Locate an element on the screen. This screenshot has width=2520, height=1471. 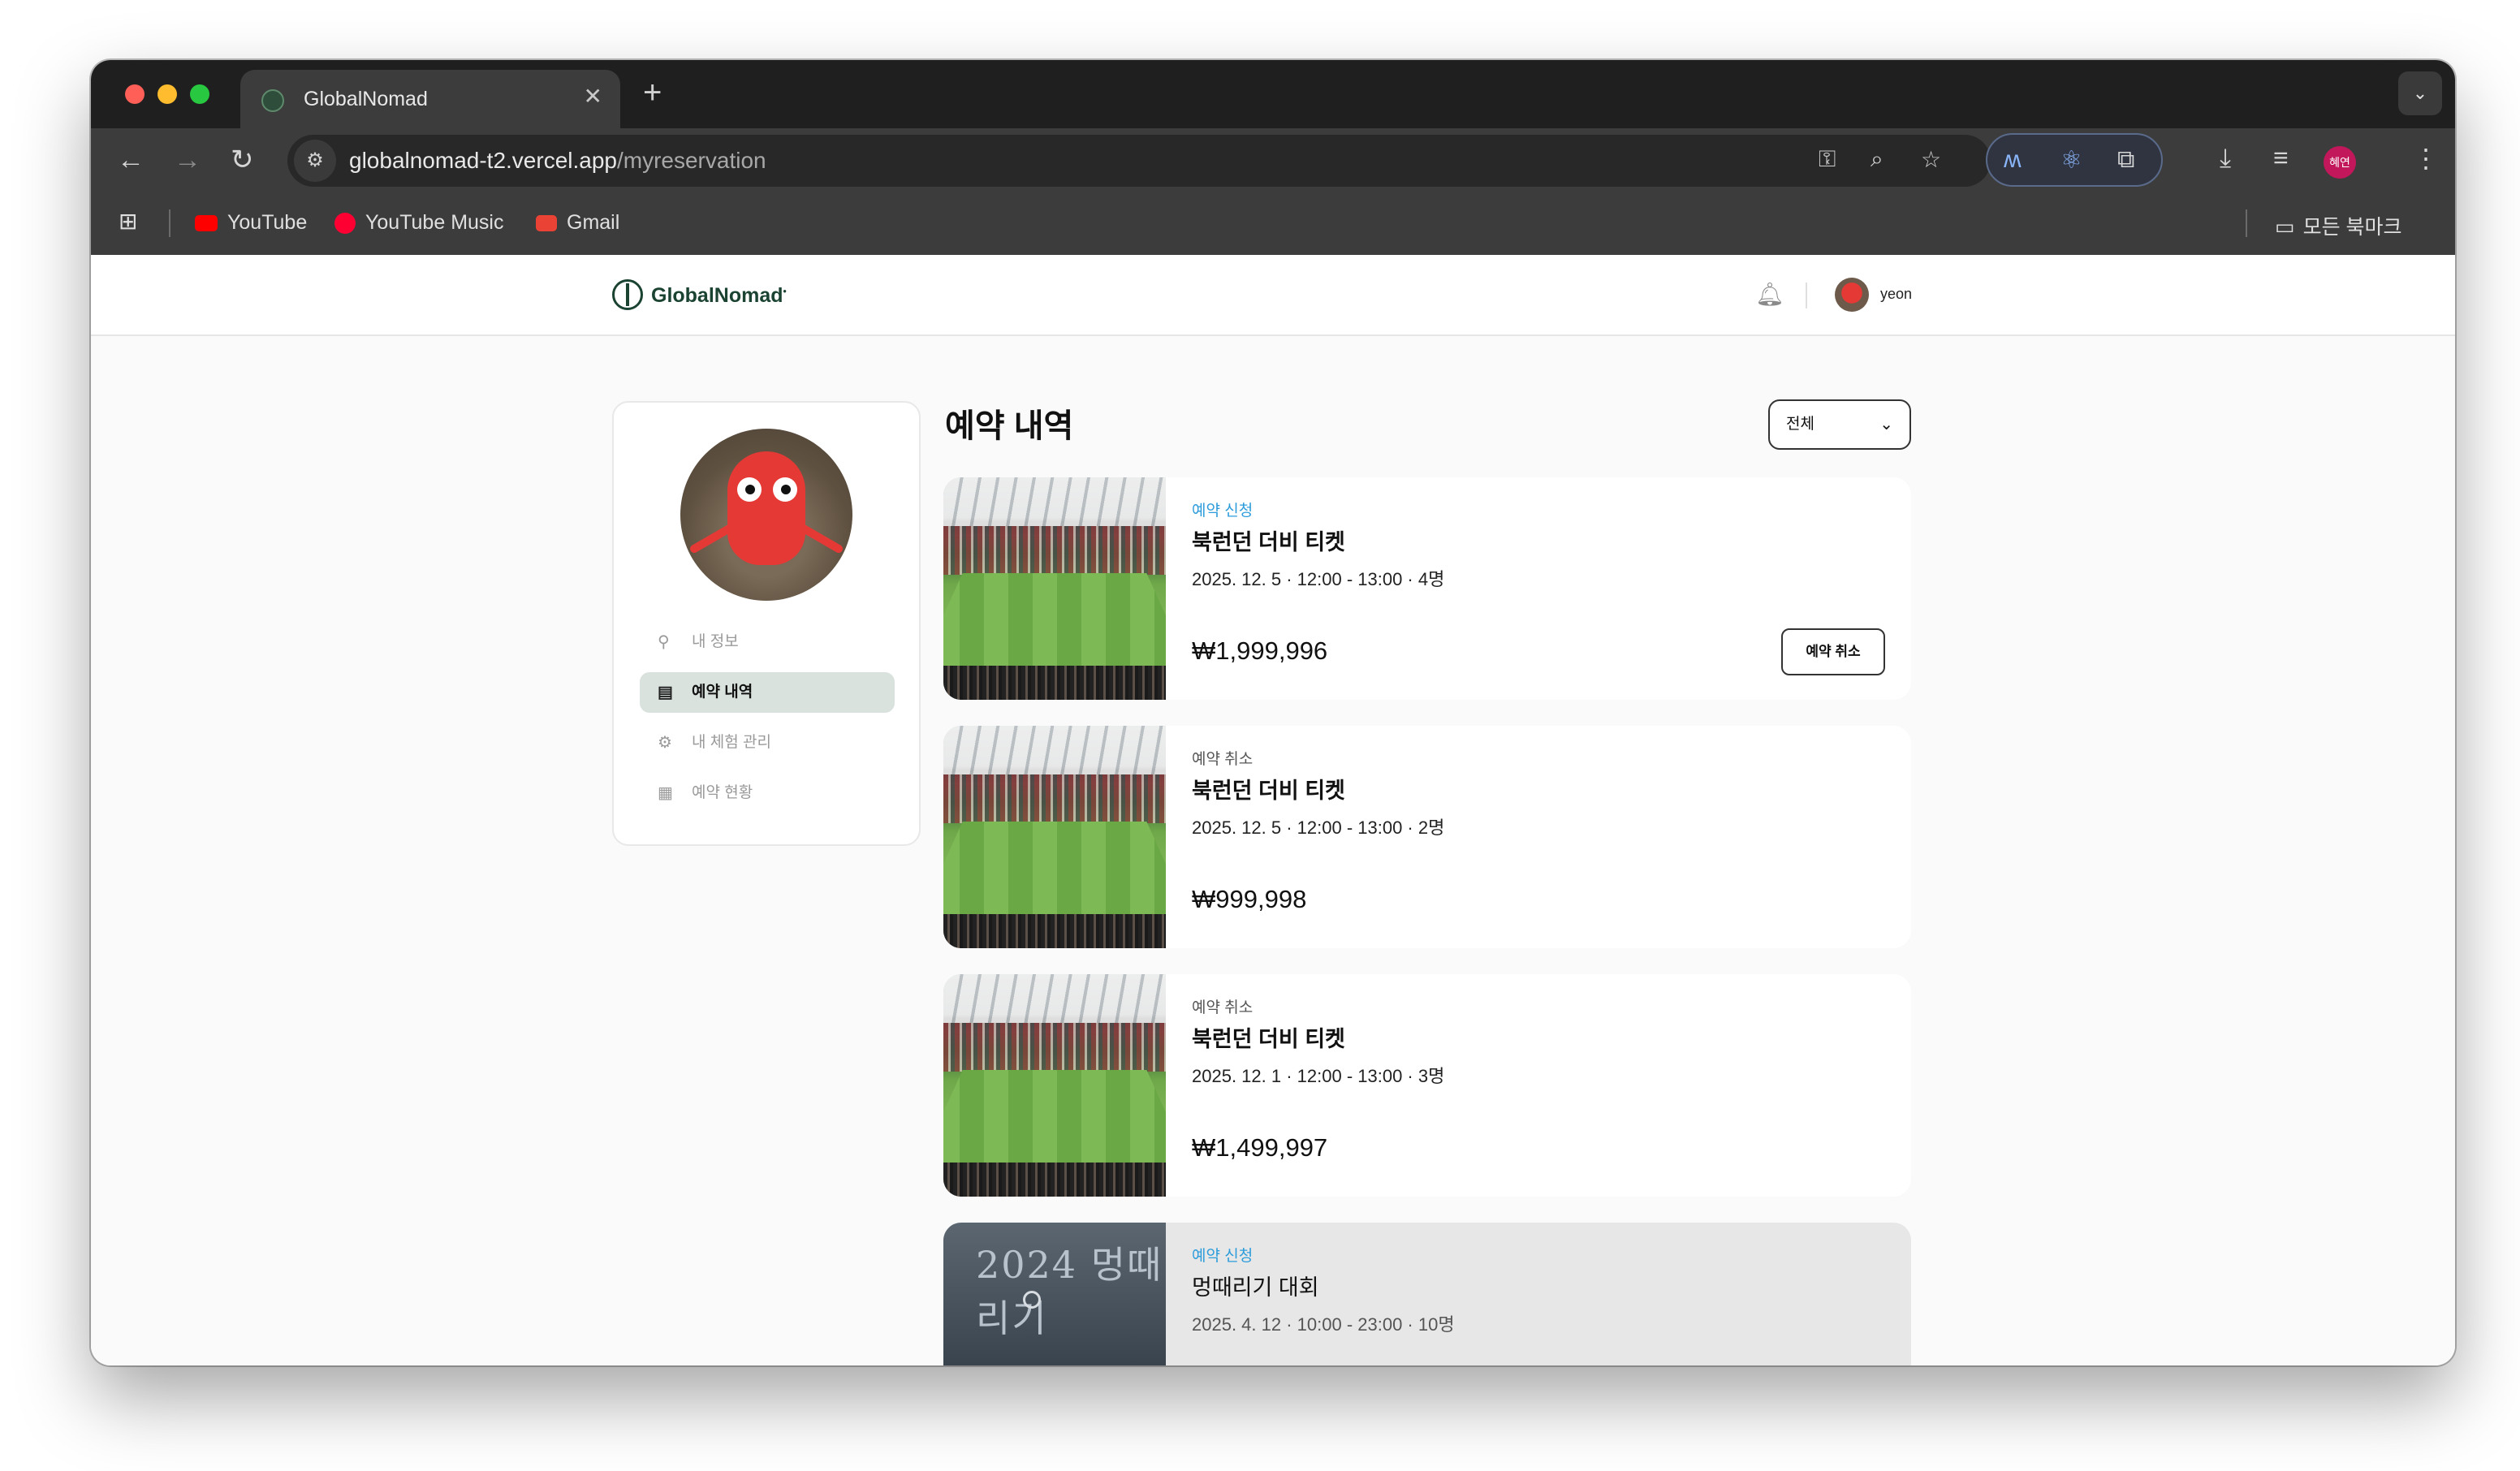
gmail-icon is located at coordinates (546, 223).